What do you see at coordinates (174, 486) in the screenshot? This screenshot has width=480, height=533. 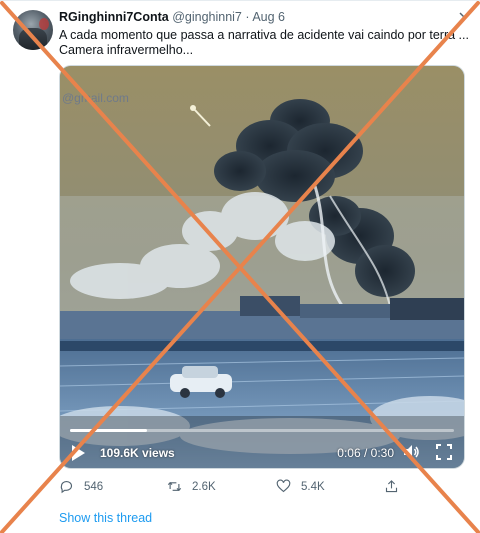 I see `retweet-icon` at bounding box center [174, 486].